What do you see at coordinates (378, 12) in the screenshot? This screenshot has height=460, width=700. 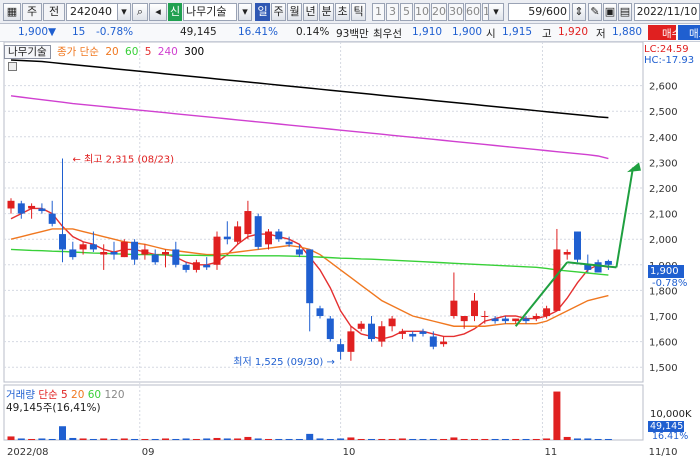 I see `interval-button: 1` at bounding box center [378, 12].